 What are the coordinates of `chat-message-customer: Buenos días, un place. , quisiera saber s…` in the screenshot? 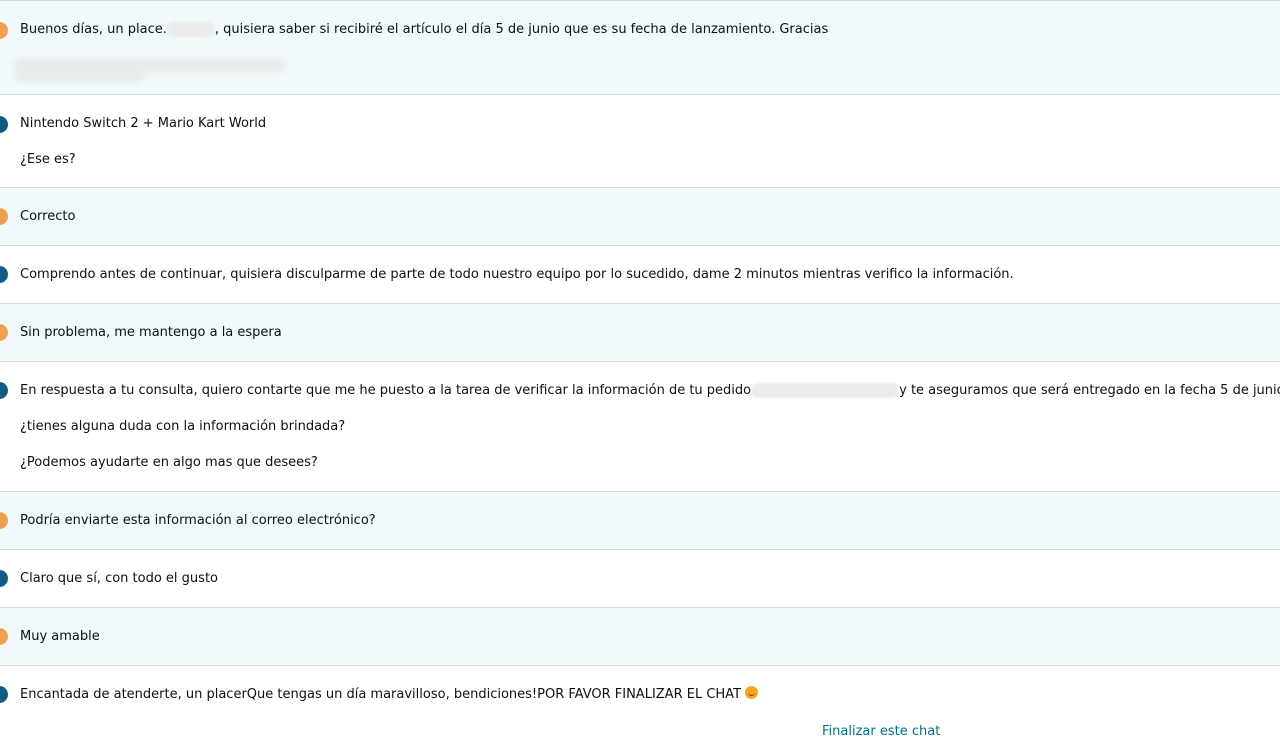 It's located at (640, 48).